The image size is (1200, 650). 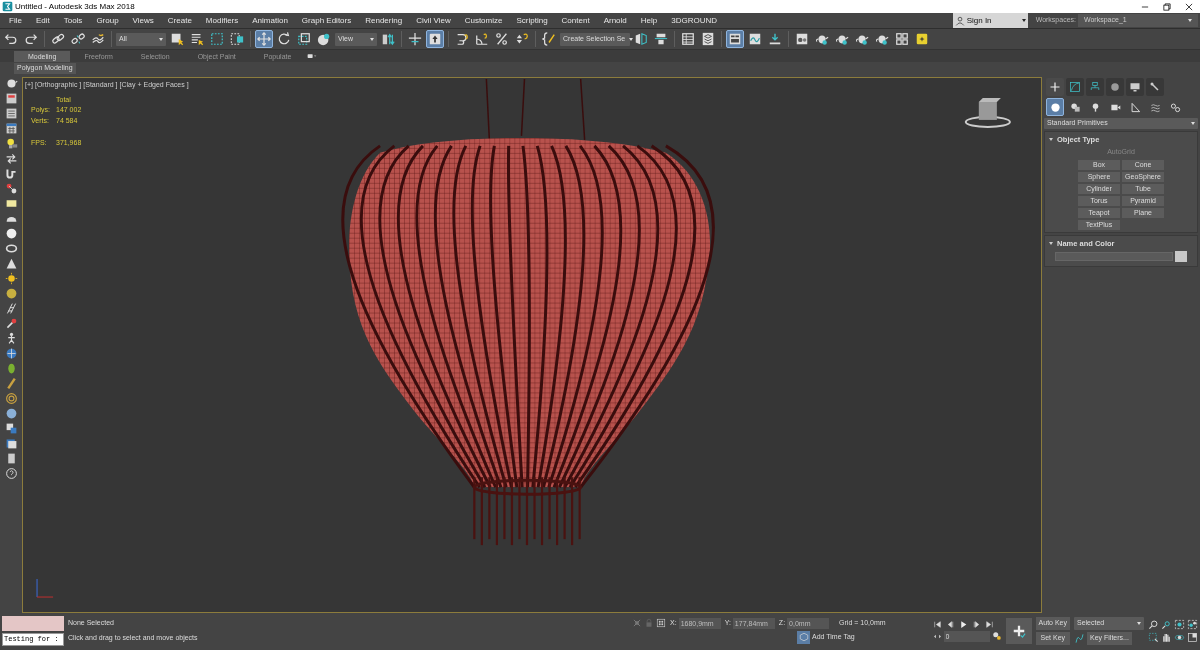 What do you see at coordinates (735, 39) in the screenshot?
I see `ribbon-icon` at bounding box center [735, 39].